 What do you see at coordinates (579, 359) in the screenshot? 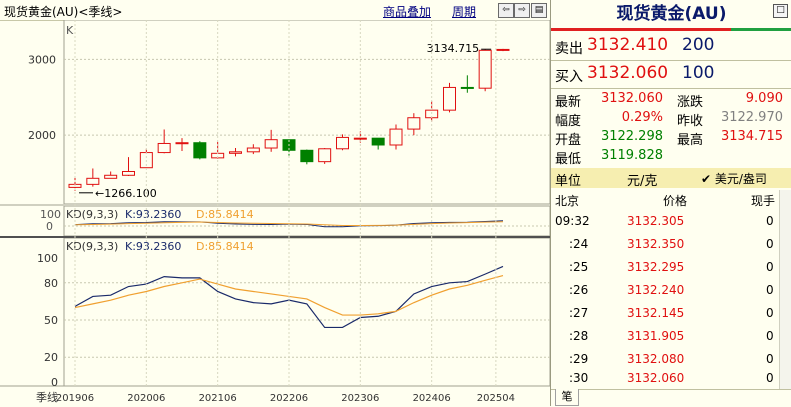
I see `tick-time: :29` at bounding box center [579, 359].